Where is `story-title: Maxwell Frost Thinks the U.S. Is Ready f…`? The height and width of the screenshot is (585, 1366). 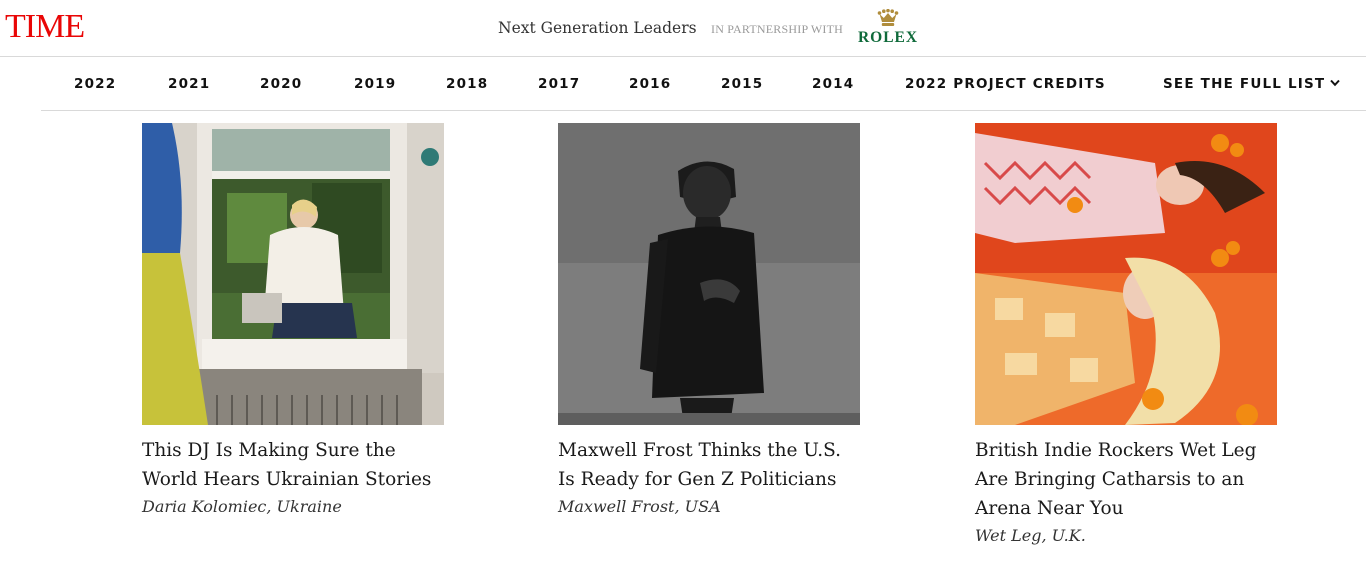 story-title: Maxwell Frost Thinks the U.S. Is Ready f… is located at coordinates (709, 465).